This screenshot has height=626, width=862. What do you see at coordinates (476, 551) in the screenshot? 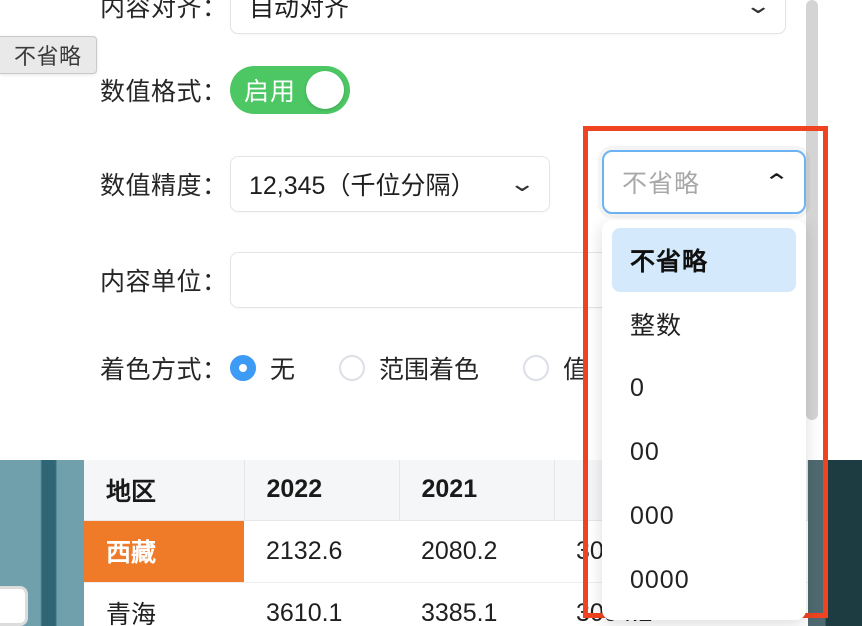
I see `table-cell-2021: 2080.2` at bounding box center [476, 551].